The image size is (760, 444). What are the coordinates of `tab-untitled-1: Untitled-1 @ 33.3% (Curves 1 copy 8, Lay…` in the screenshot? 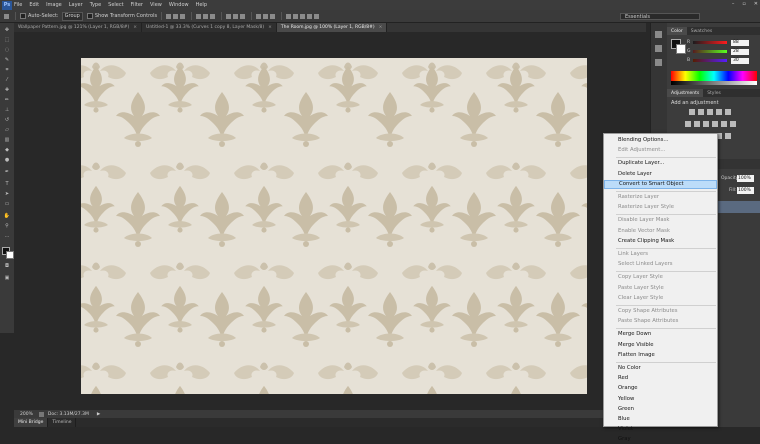 It's located at (209, 27).